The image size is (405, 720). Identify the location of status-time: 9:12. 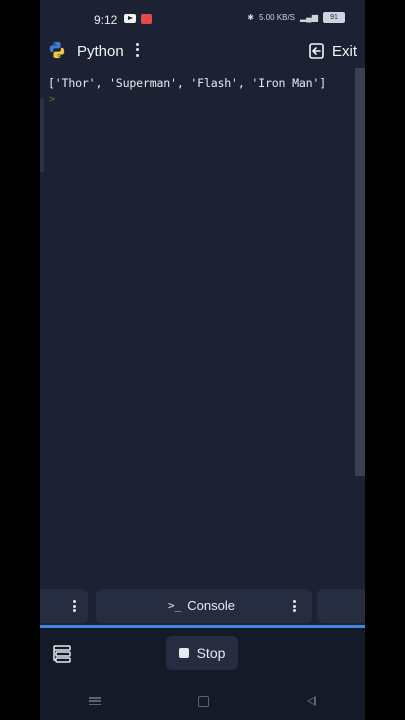
(106, 20).